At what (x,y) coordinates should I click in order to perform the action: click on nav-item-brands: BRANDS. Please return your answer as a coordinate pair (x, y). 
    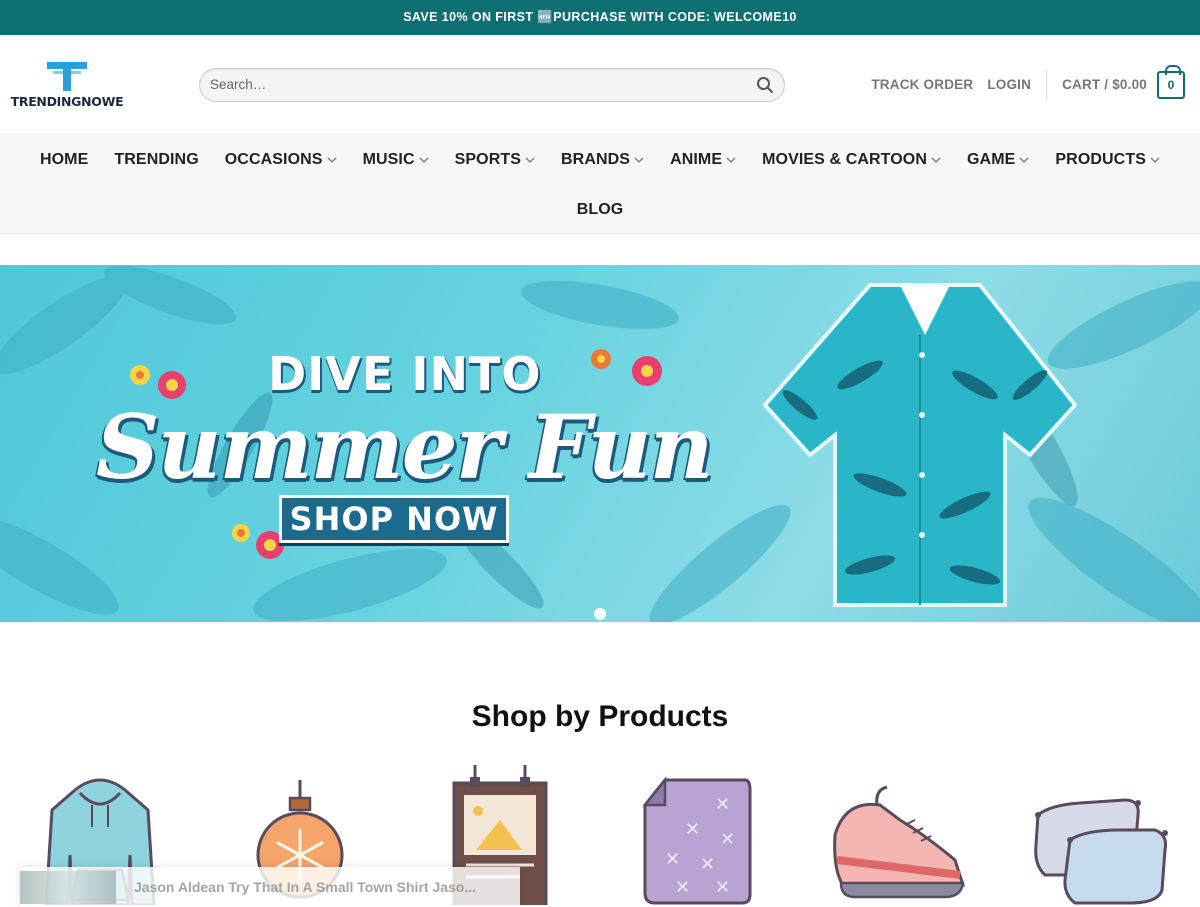
    Looking at the image, I should click on (602, 160).